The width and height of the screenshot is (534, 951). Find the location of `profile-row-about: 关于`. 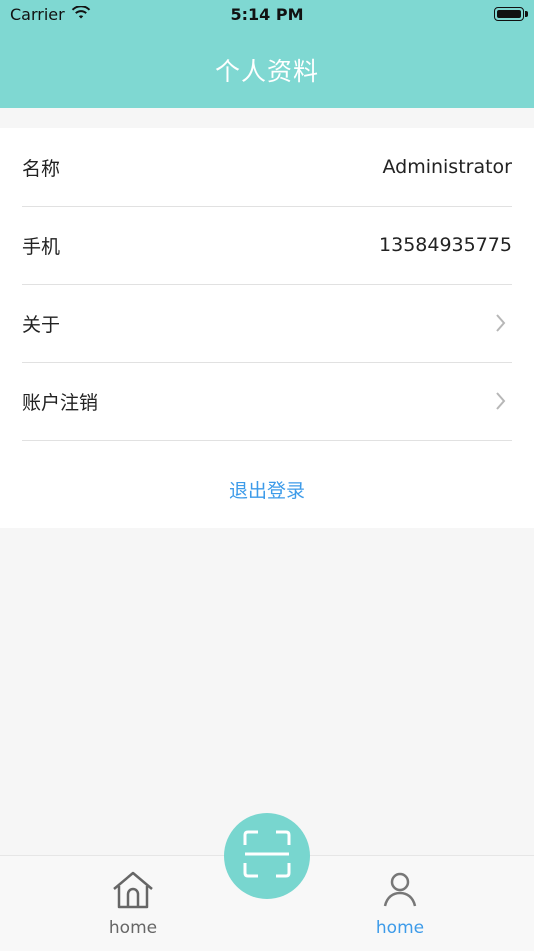

profile-row-about: 关于 is located at coordinates (267, 323).